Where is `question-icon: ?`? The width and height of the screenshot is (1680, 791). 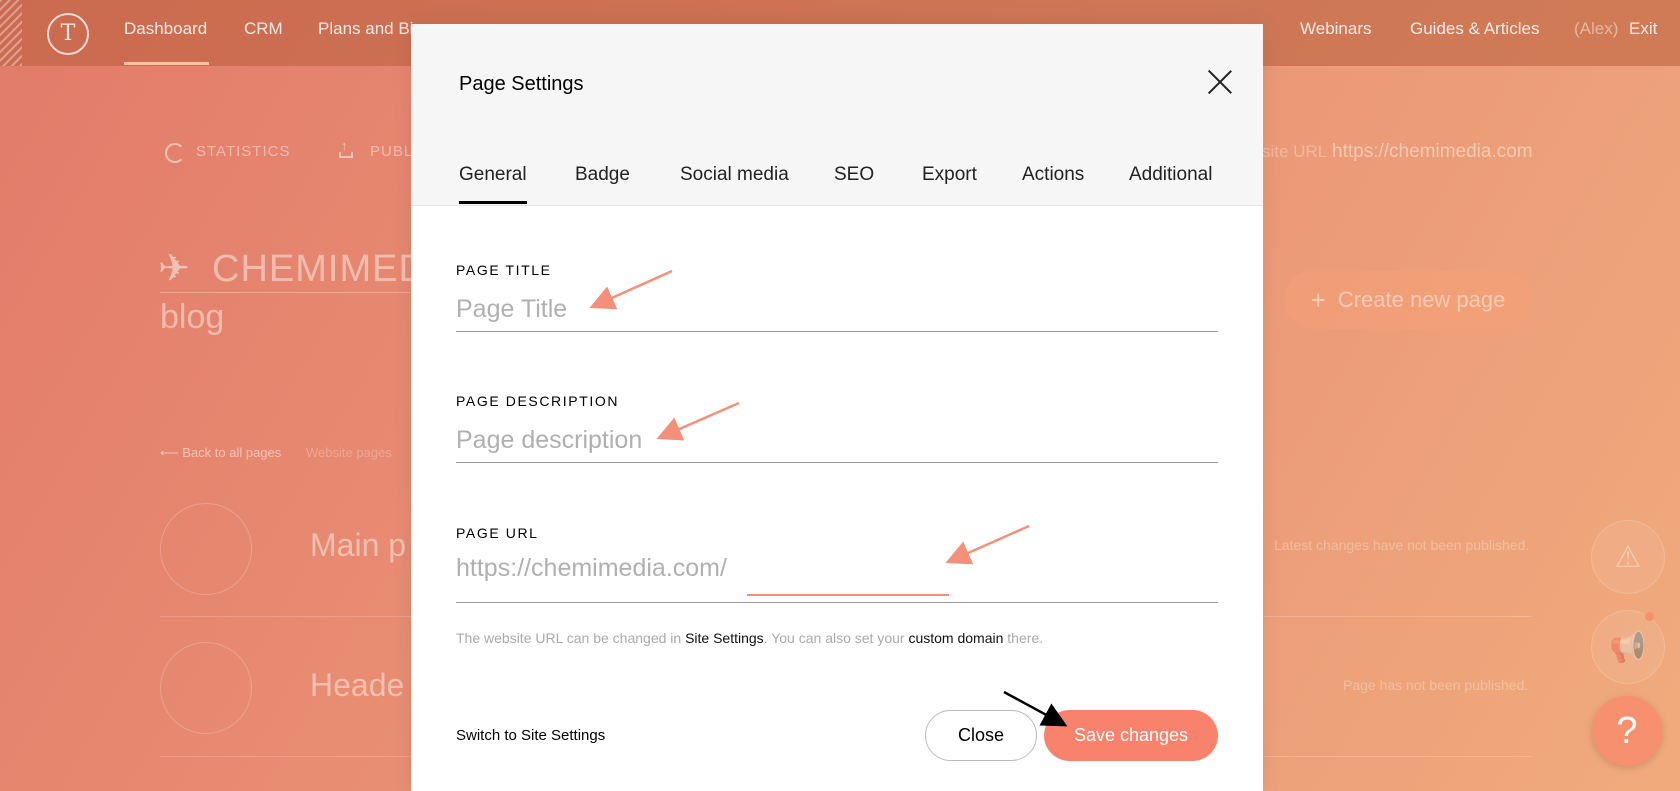 question-icon: ? is located at coordinates (1627, 730).